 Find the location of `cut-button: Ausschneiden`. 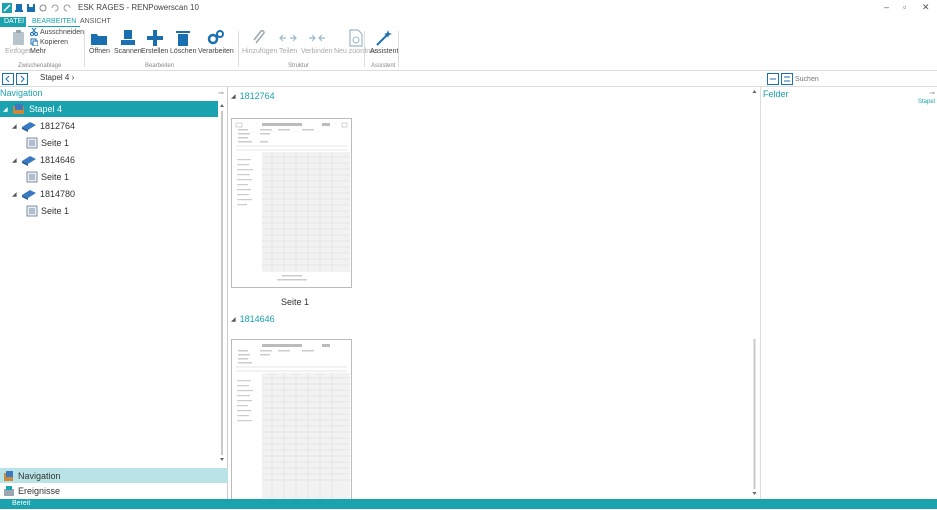

cut-button: Ausschneiden is located at coordinates (57, 32).